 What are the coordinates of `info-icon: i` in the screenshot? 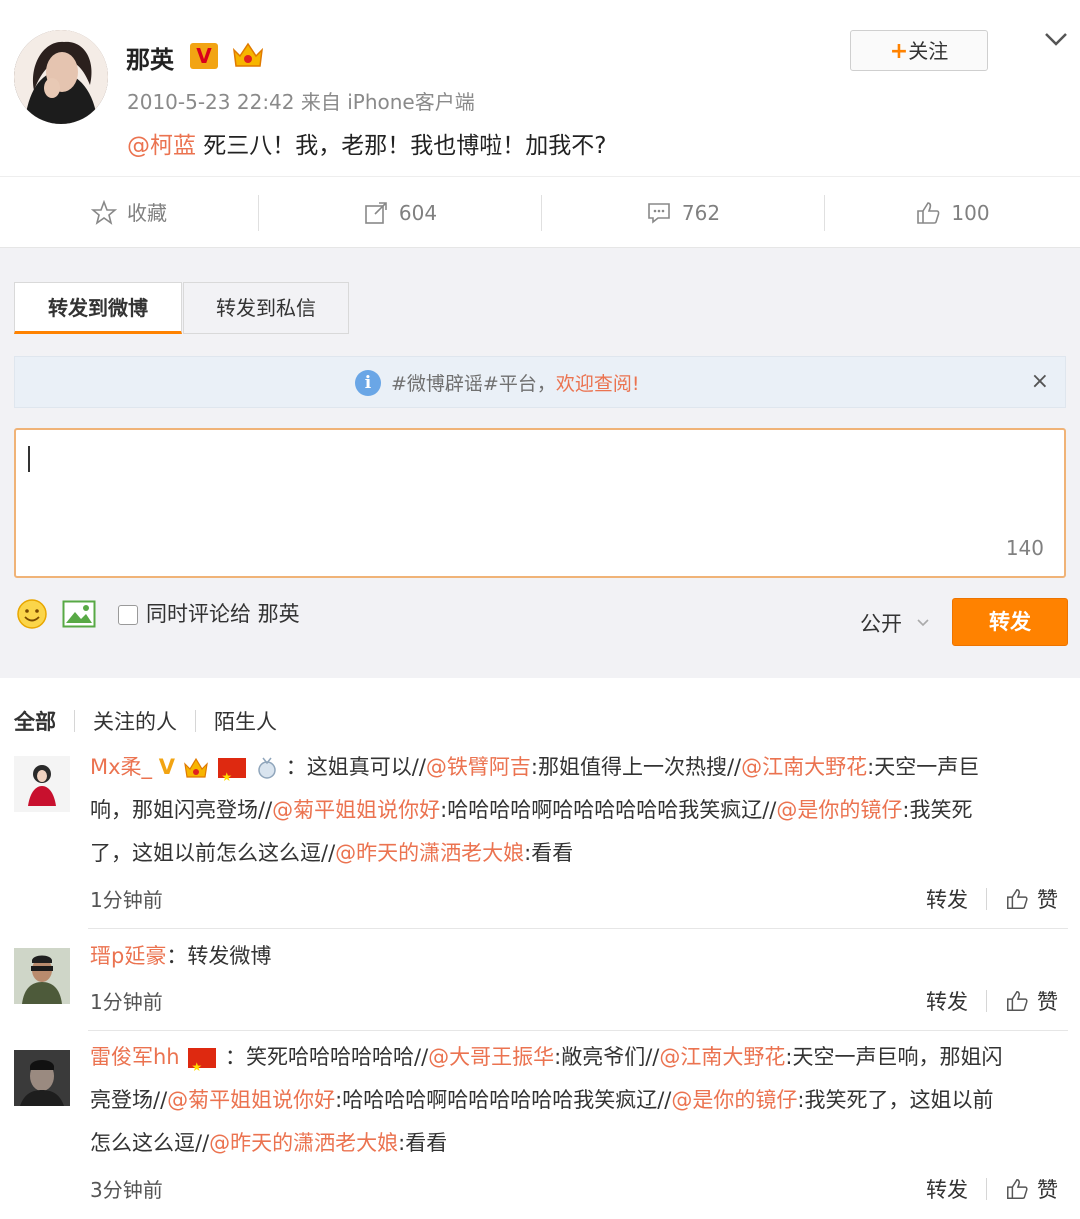 It's located at (368, 382).